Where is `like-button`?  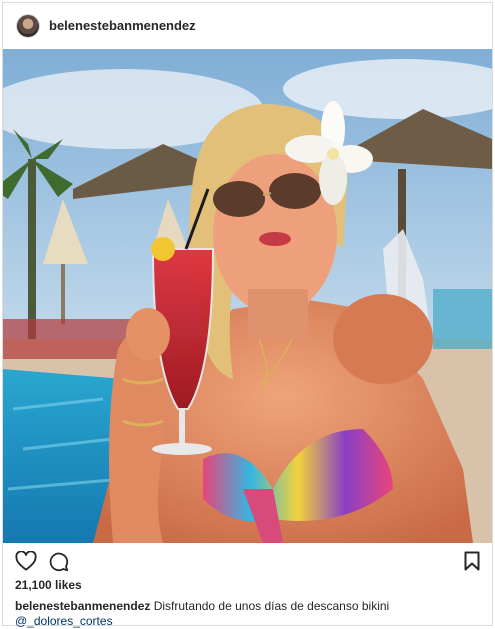 like-button is located at coordinates (26, 563).